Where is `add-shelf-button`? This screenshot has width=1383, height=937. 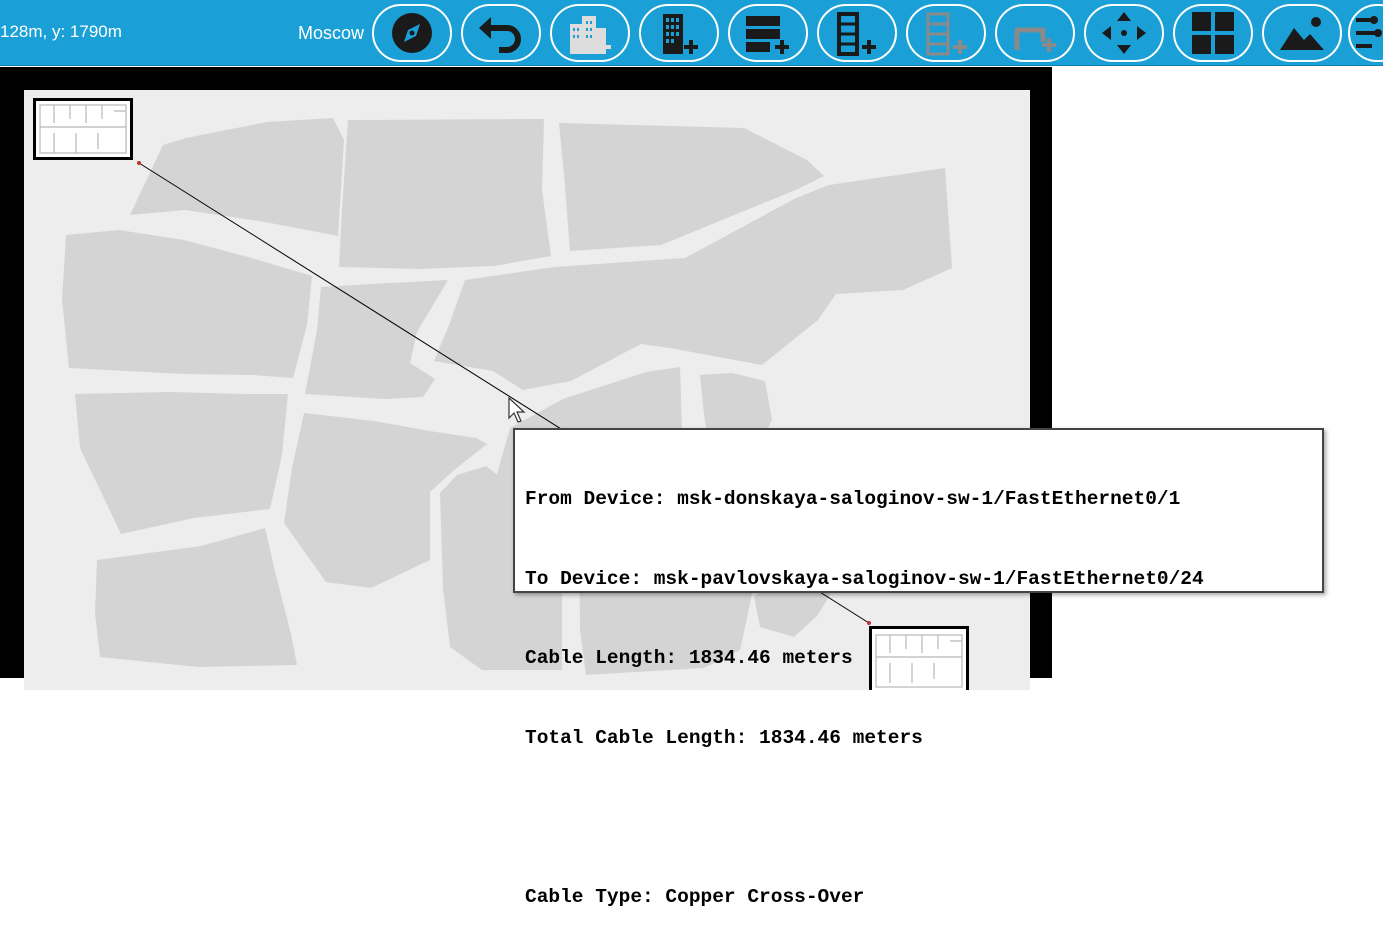
add-shelf-button is located at coordinates (857, 33).